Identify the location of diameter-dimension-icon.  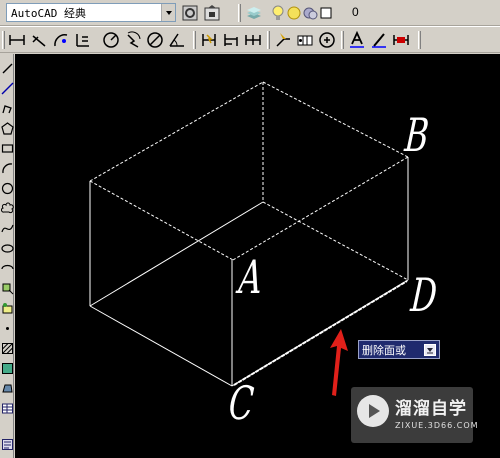
(155, 40).